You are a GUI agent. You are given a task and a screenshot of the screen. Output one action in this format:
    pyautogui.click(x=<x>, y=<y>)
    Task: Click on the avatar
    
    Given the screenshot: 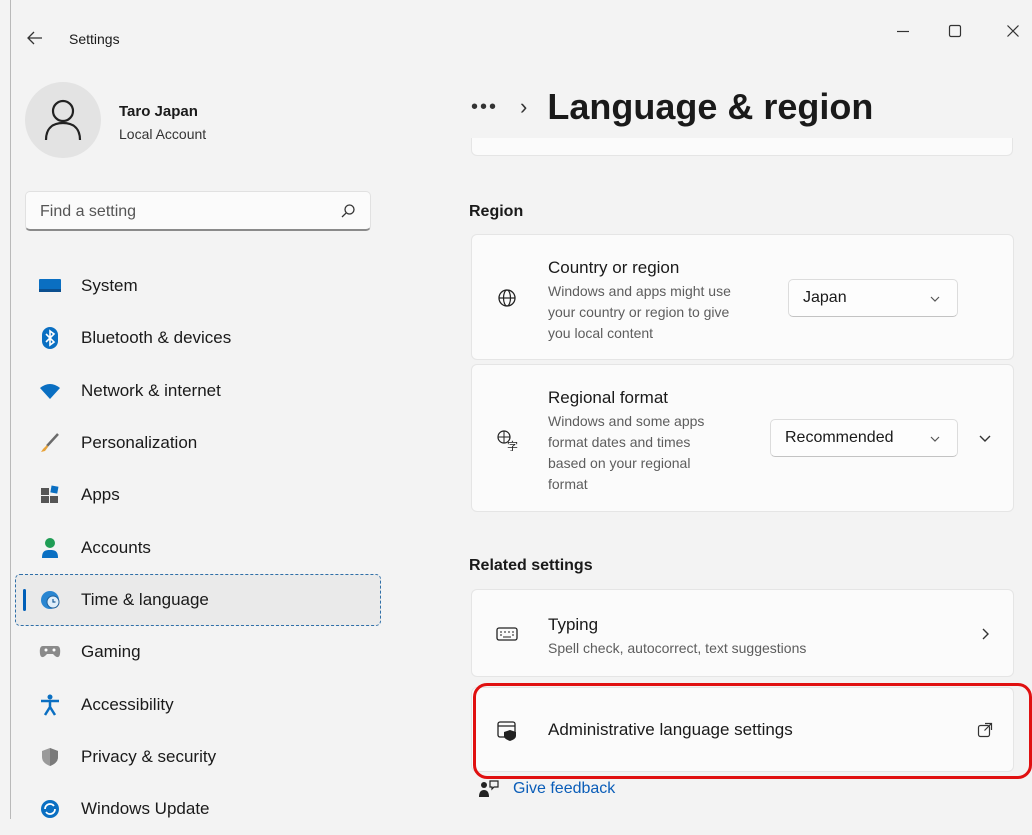 What is the action you would take?
    pyautogui.click(x=63, y=120)
    